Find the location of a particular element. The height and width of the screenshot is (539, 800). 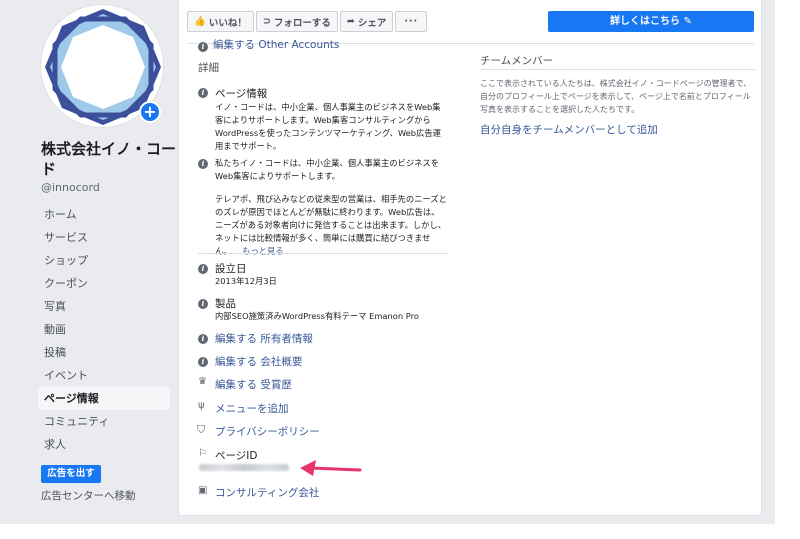

more-button: ··· is located at coordinates (411, 21).